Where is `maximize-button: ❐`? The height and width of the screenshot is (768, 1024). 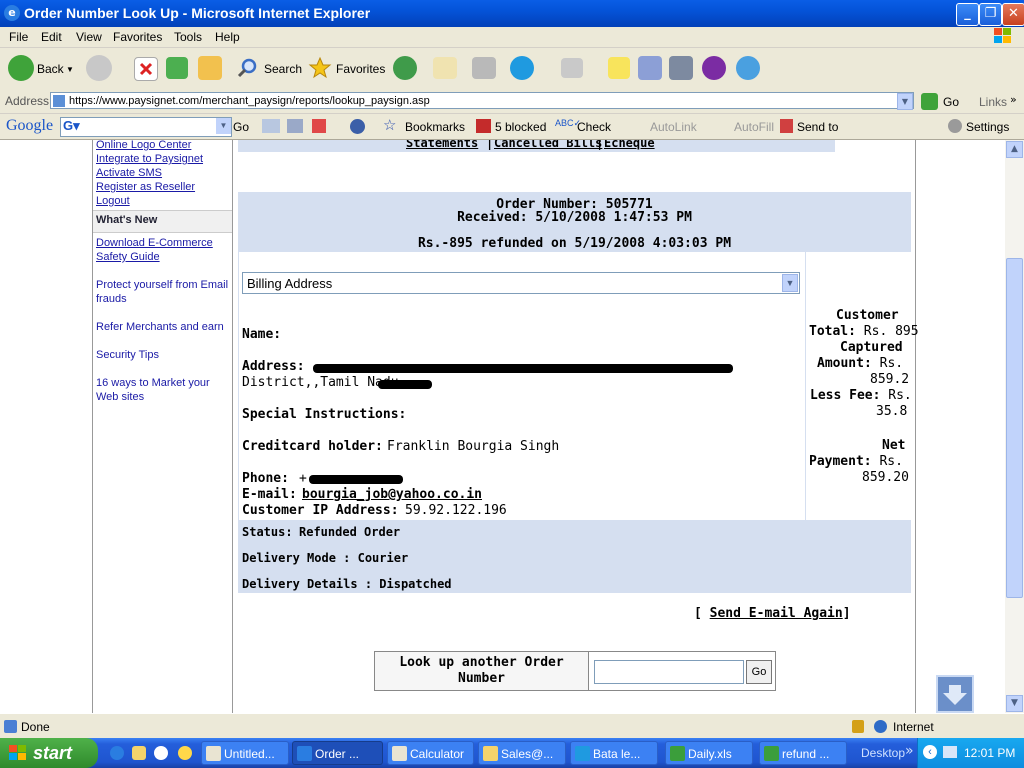 maximize-button: ❐ is located at coordinates (990, 14).